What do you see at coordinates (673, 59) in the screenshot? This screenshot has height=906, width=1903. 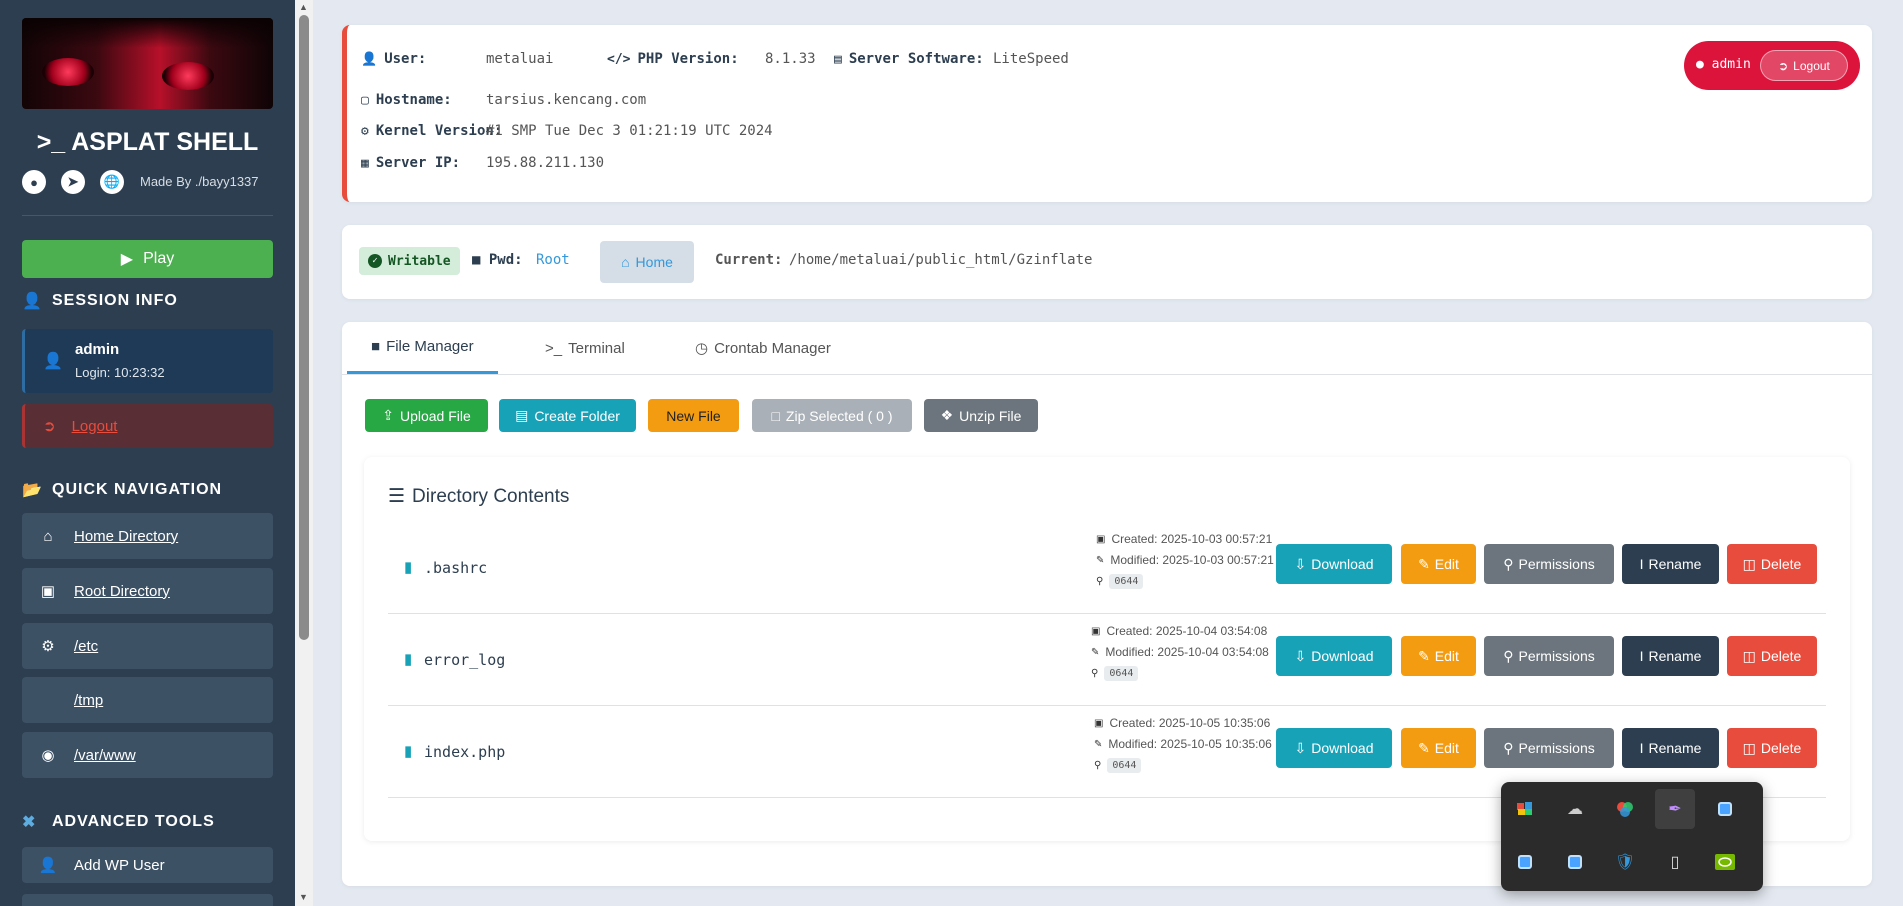 I see `php-version-label: </> PHP Version:` at bounding box center [673, 59].